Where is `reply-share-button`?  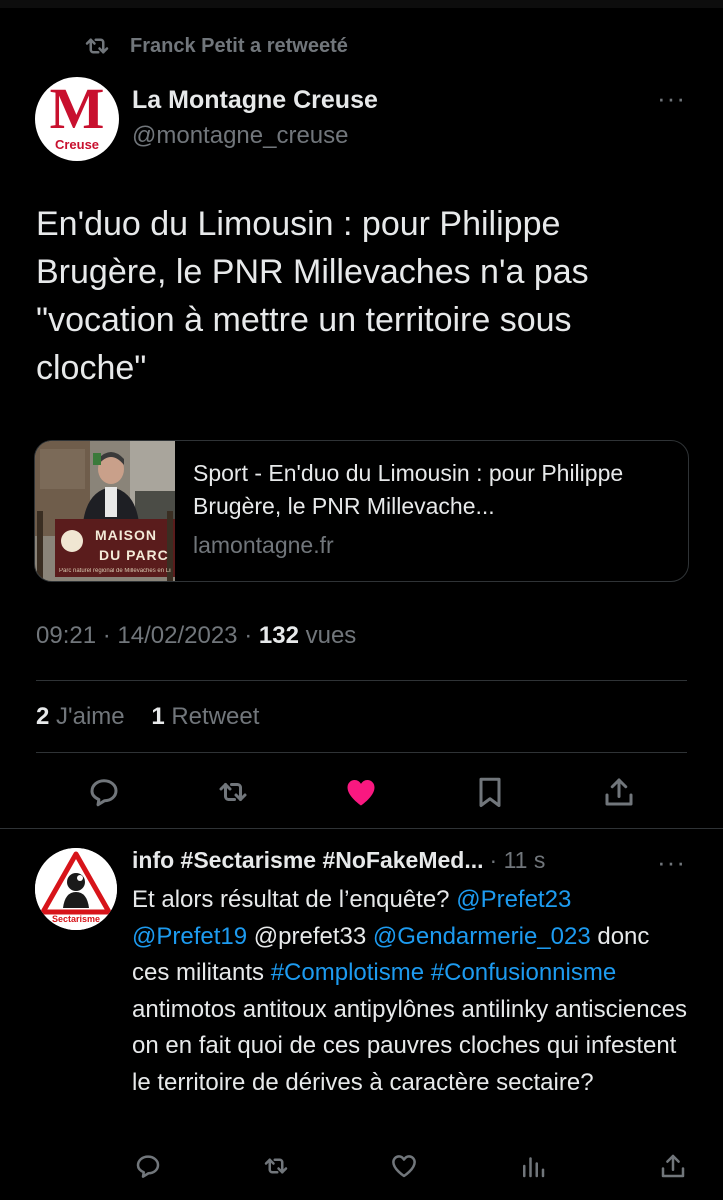
reply-share-button is located at coordinates (673, 1166).